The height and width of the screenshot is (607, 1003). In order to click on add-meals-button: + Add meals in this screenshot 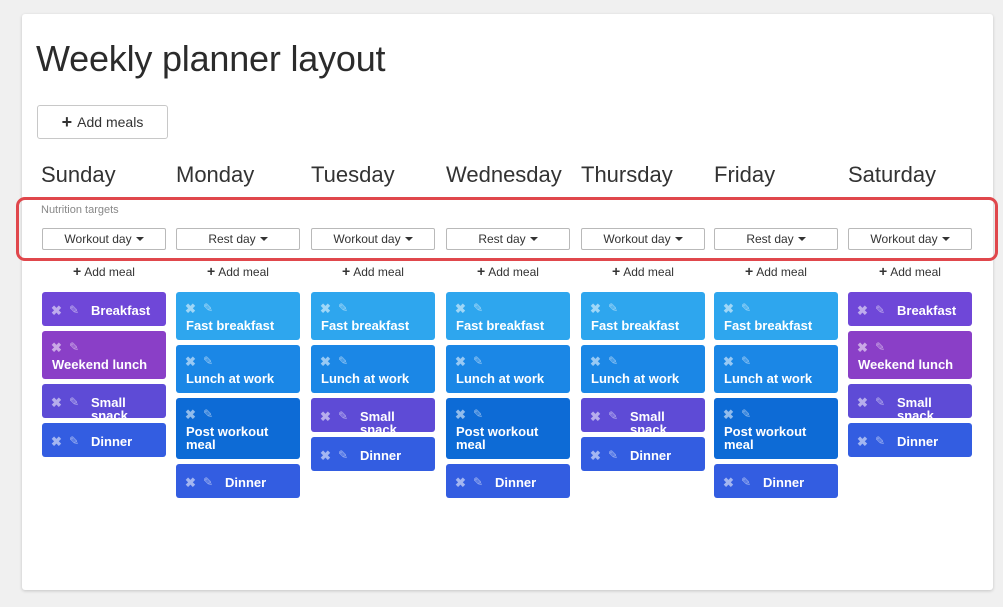, I will do `click(102, 122)`.